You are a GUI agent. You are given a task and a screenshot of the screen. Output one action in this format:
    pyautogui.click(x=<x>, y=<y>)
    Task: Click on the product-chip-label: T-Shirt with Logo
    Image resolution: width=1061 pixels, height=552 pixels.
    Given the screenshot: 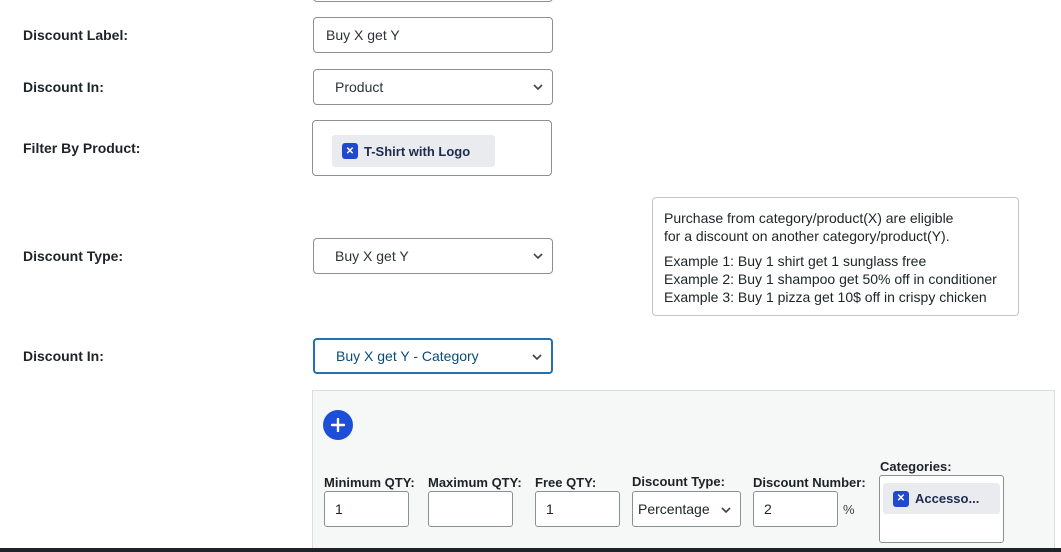 What is the action you would take?
    pyautogui.click(x=417, y=151)
    